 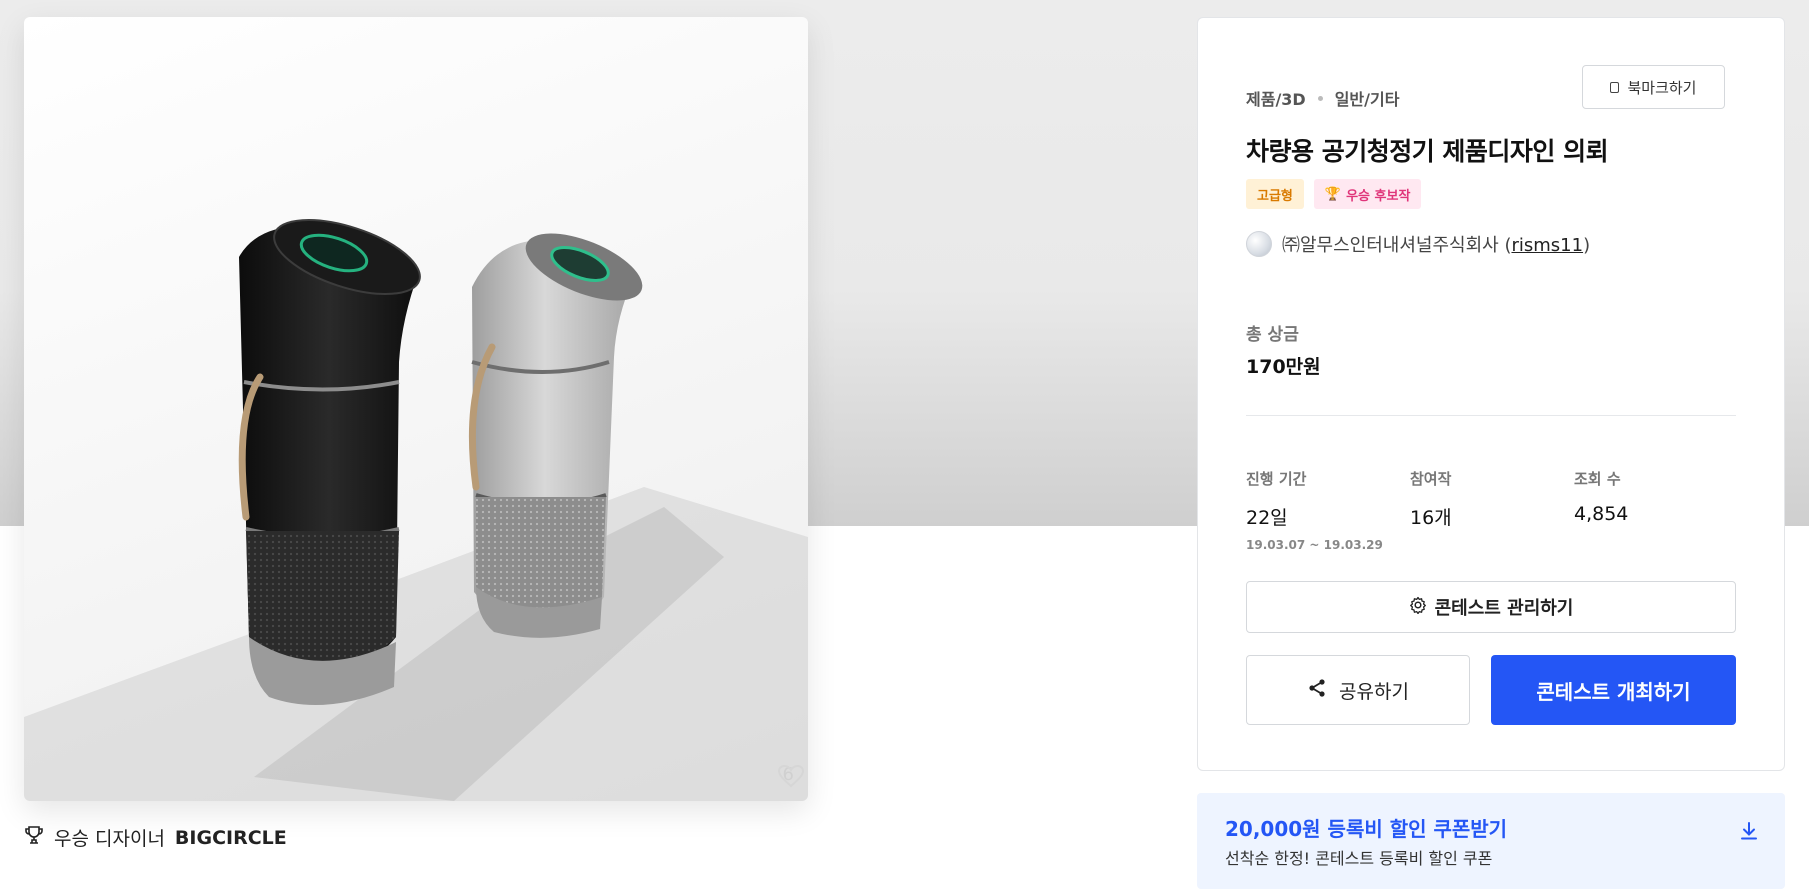 I want to click on bookmark-icon, so click(x=1615, y=87).